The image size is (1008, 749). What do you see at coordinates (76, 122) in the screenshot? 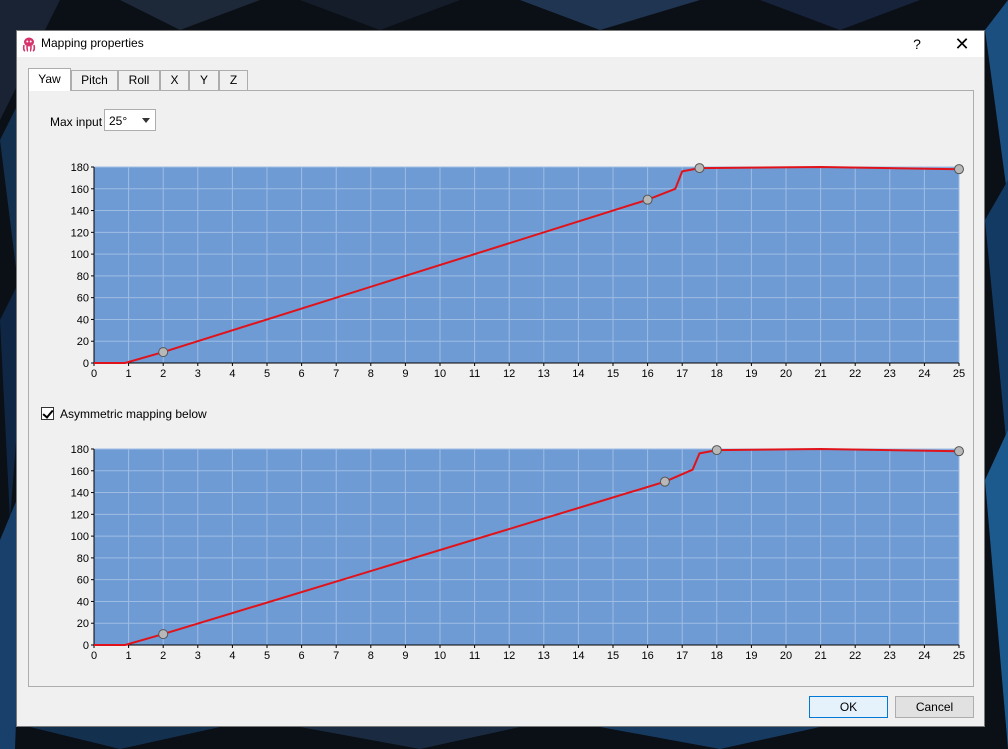
I see `max-input-label: Max input` at bounding box center [76, 122].